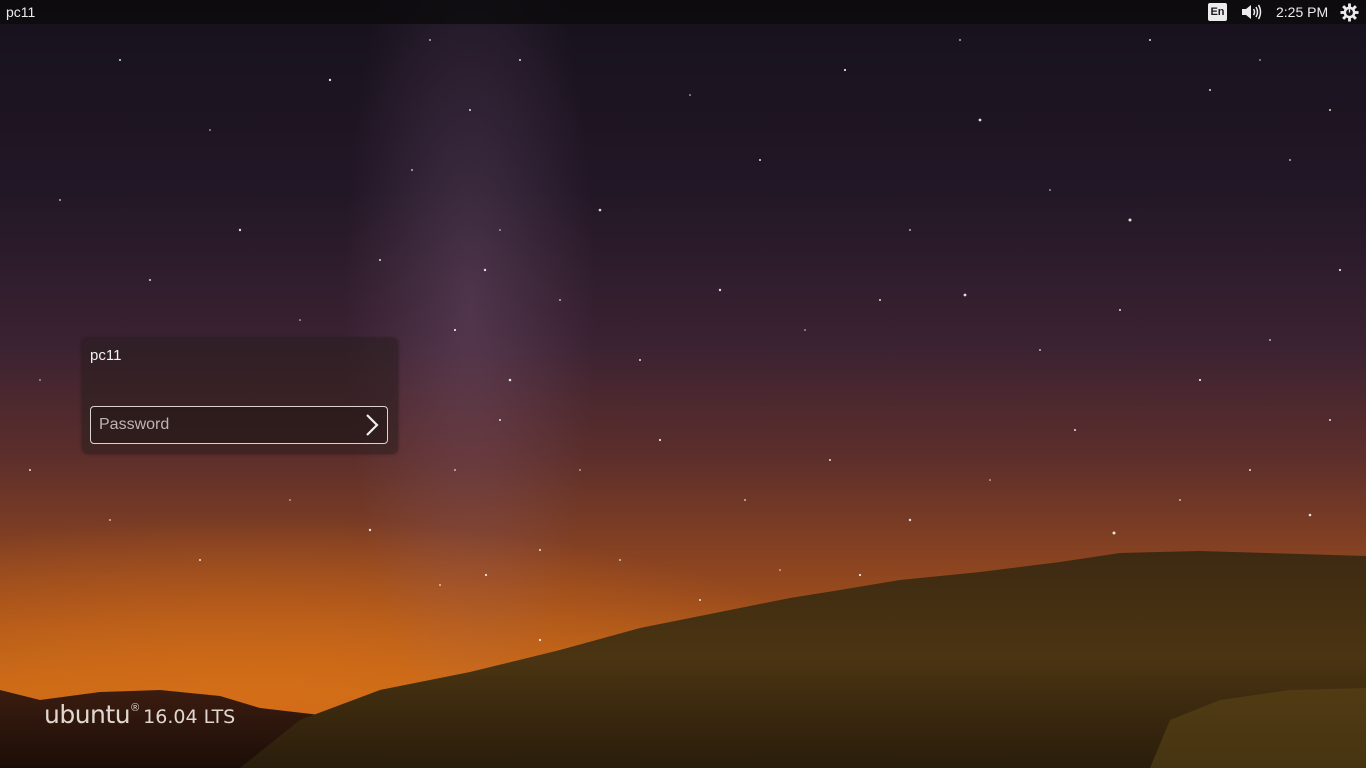  What do you see at coordinates (1251, 12) in the screenshot?
I see `speaker-volume-icon` at bounding box center [1251, 12].